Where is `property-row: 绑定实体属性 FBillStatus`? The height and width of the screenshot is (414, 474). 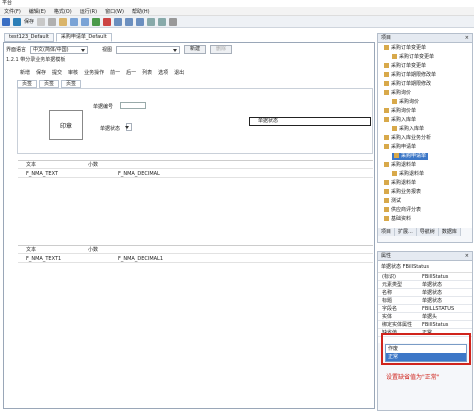
property-row: 绑定实体属性 FBillStatus is located at coordinates (425, 325).